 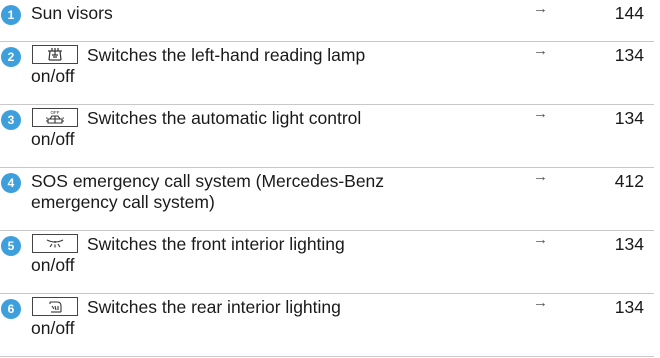 What do you see at coordinates (55, 117) in the screenshot?
I see `automatic-light-control-off-icon: OFF` at bounding box center [55, 117].